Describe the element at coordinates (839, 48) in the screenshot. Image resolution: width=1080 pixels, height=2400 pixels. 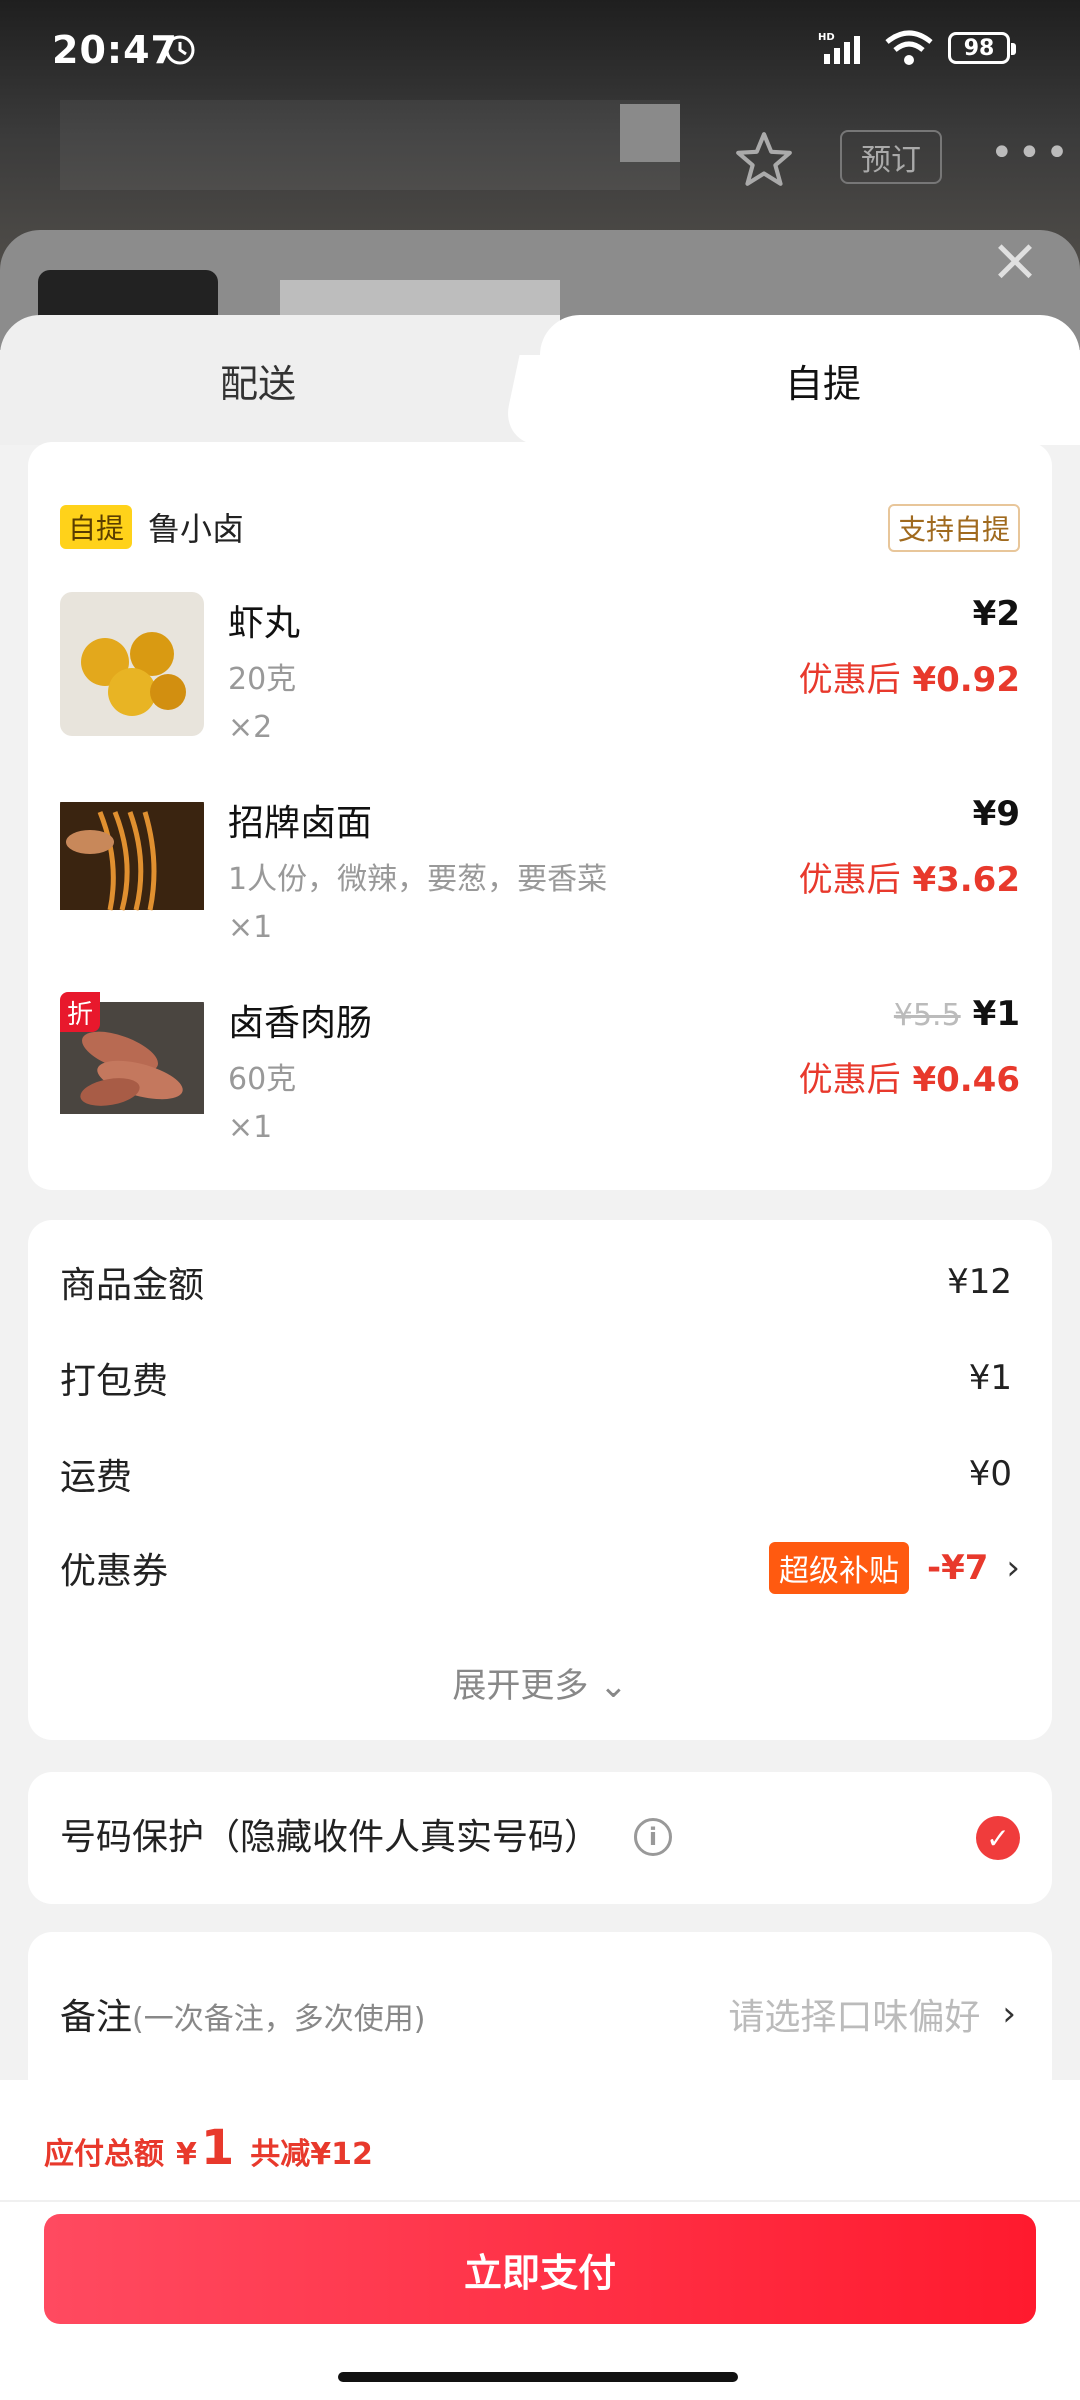
I see `signal-icon: HD` at that location.